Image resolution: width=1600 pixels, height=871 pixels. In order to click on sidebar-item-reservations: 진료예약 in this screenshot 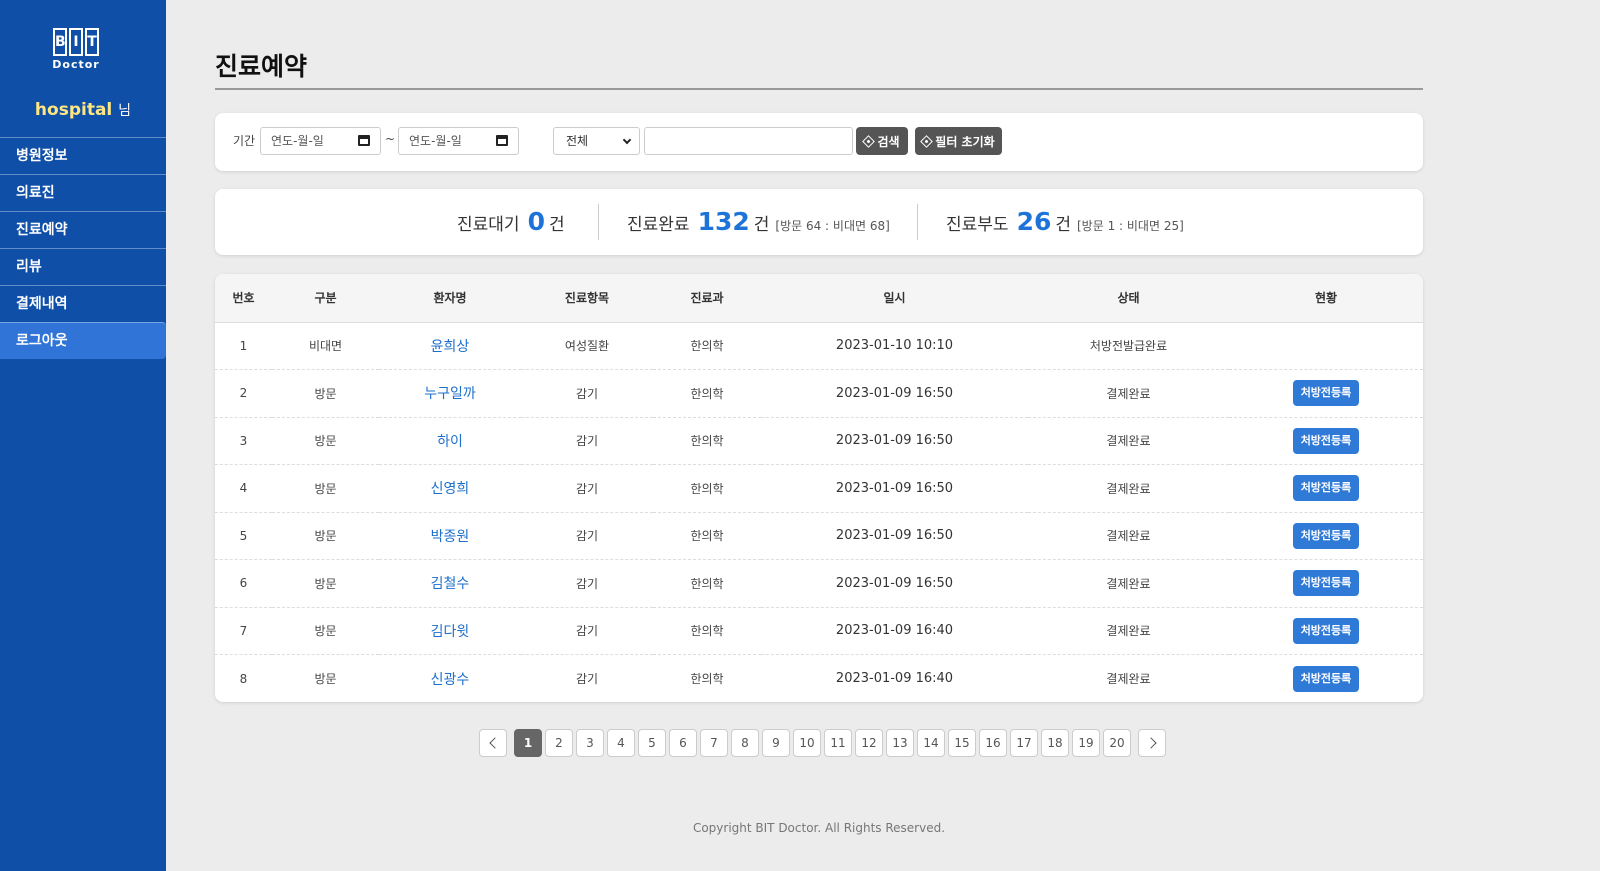, I will do `click(83, 229)`.